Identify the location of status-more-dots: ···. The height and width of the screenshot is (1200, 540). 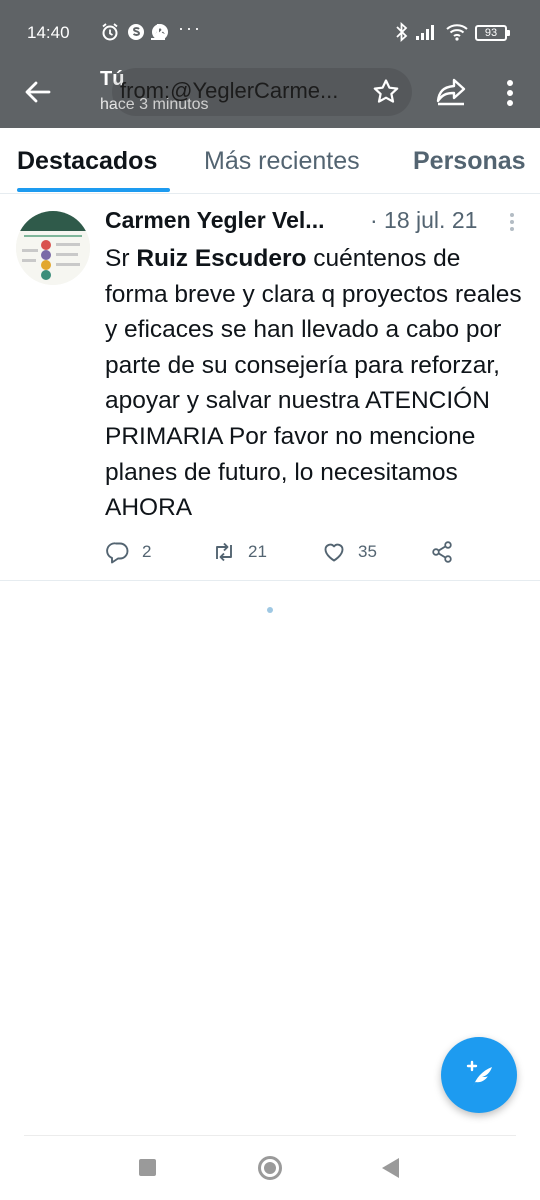
(190, 28).